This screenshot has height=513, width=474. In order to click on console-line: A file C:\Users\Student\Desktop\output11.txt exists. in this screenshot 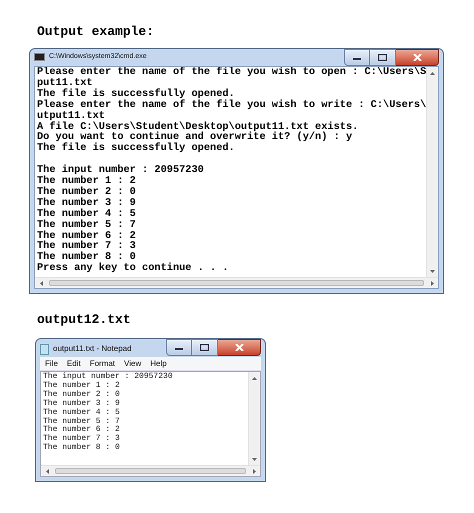, I will do `click(198, 127)`.